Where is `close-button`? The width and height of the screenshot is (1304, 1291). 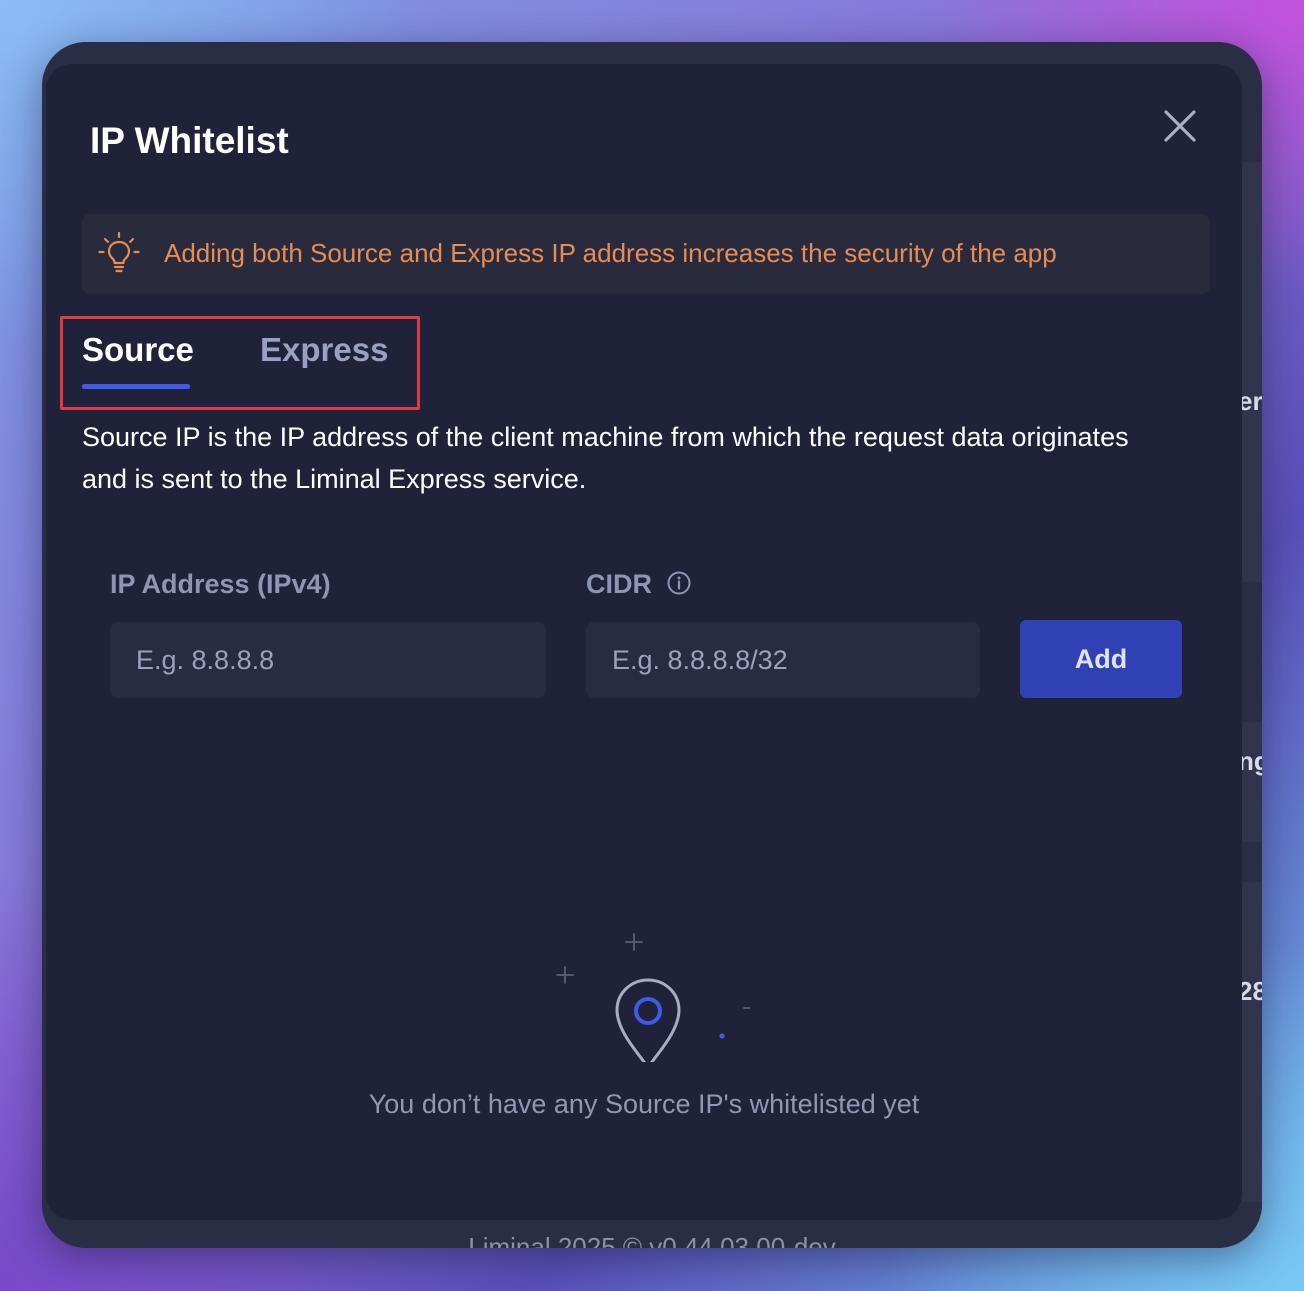
close-button is located at coordinates (1180, 126).